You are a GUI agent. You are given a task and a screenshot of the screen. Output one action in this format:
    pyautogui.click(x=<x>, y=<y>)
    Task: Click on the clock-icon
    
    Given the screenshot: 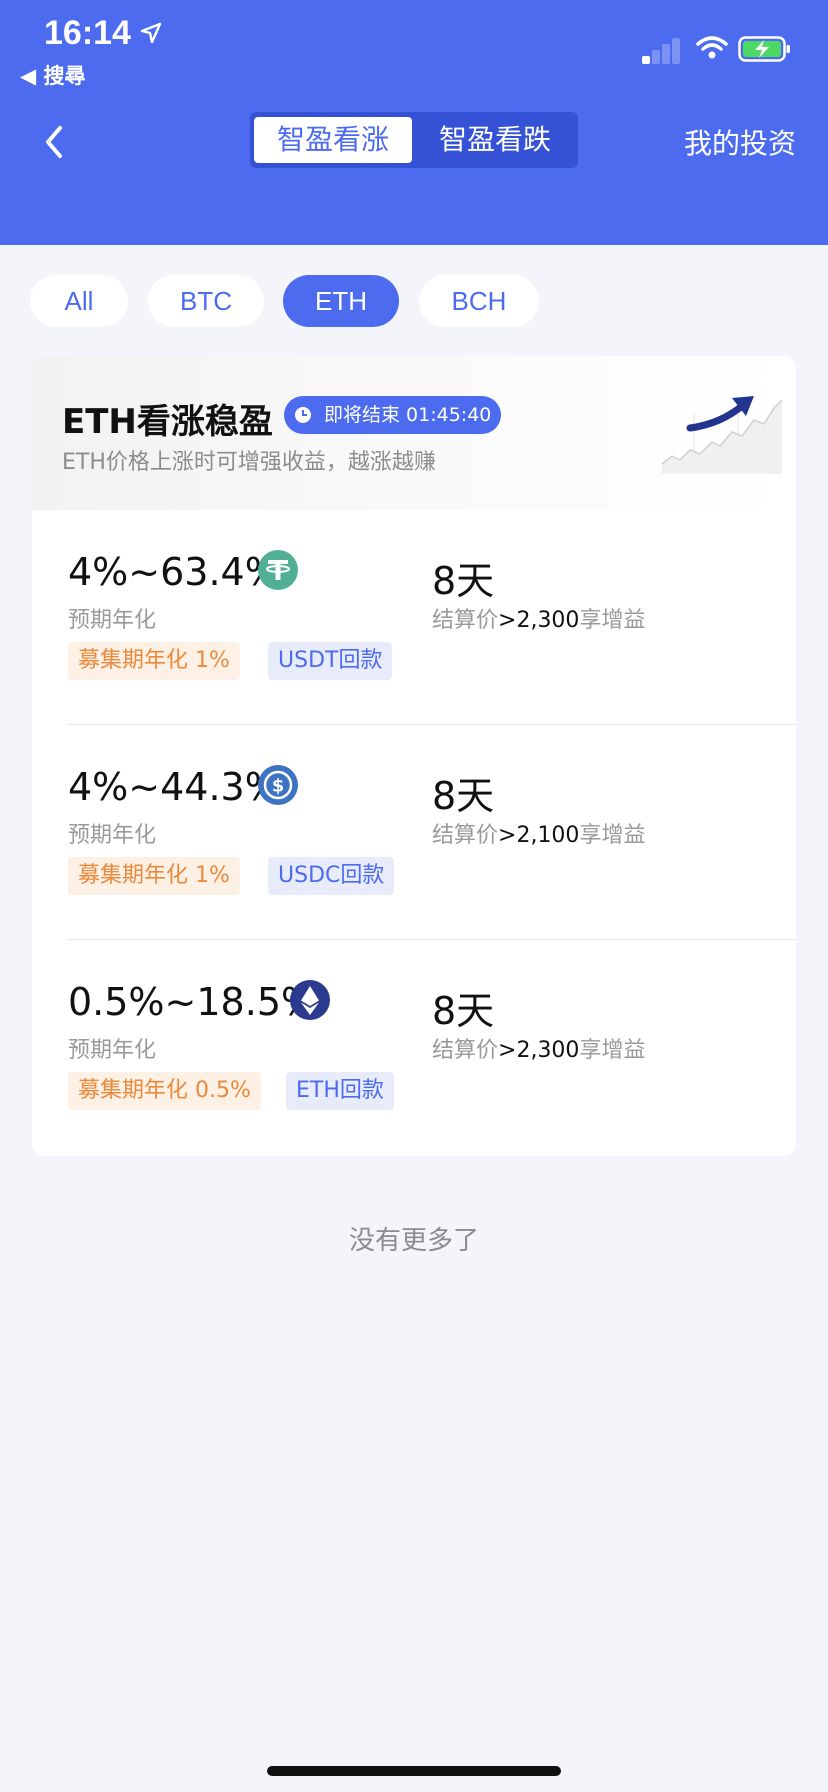 What is the action you would take?
    pyautogui.click(x=303, y=415)
    